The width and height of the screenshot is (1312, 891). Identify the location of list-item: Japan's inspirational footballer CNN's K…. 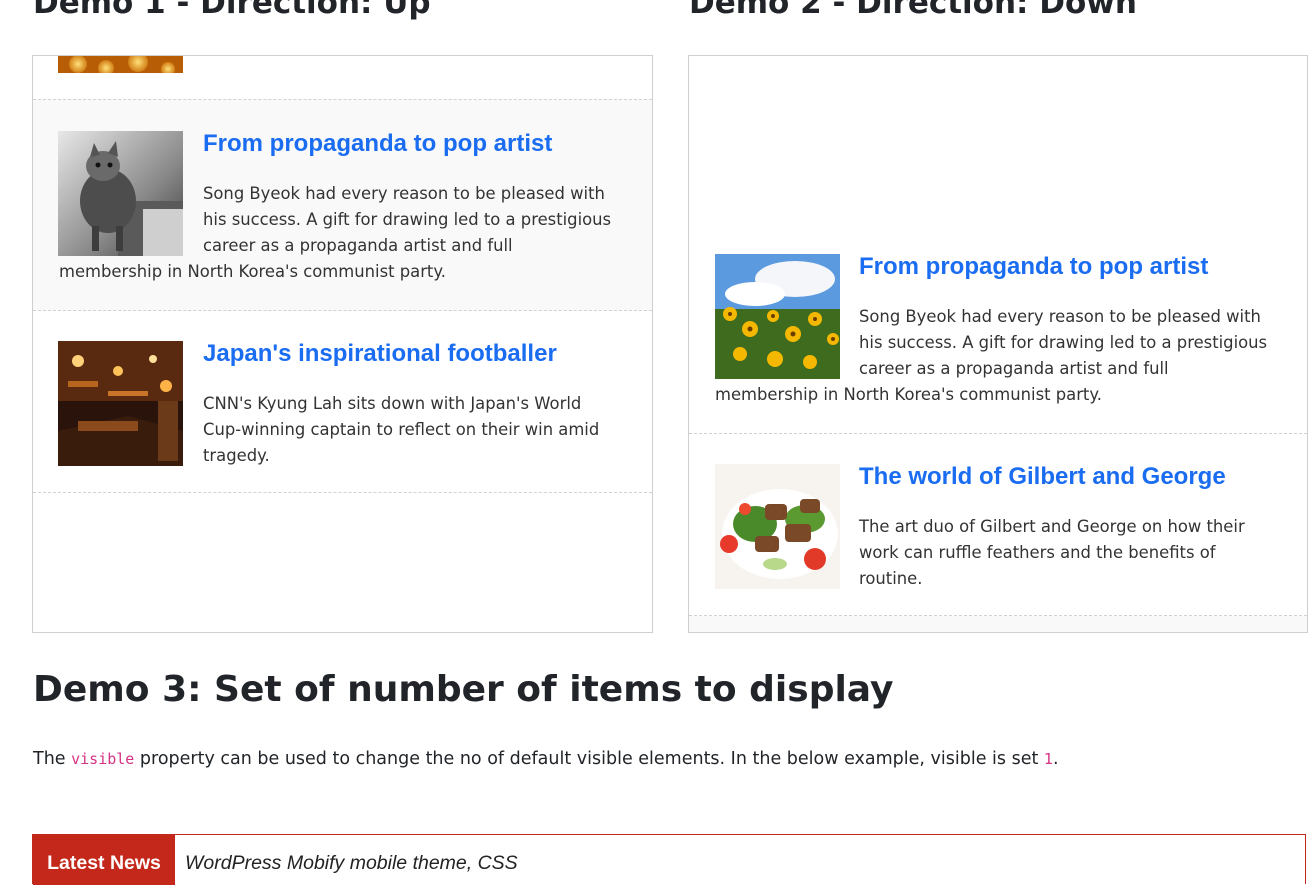
(342, 401).